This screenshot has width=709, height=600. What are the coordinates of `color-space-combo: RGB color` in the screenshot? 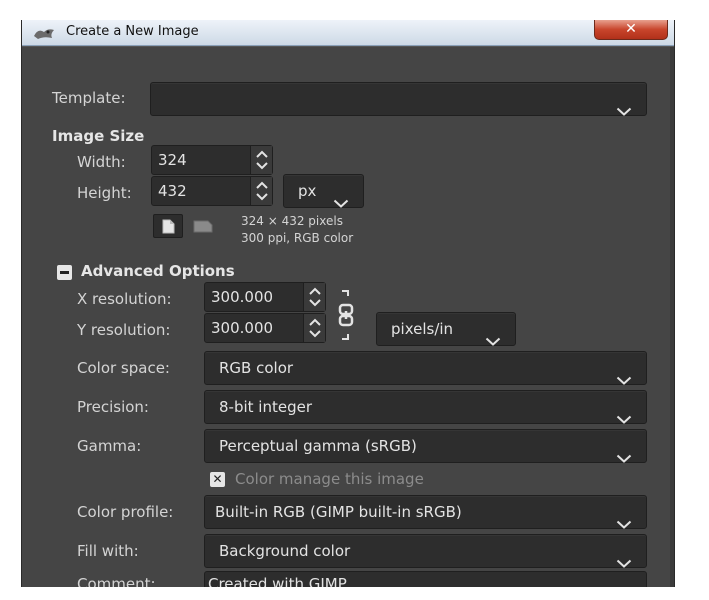 It's located at (425, 368).